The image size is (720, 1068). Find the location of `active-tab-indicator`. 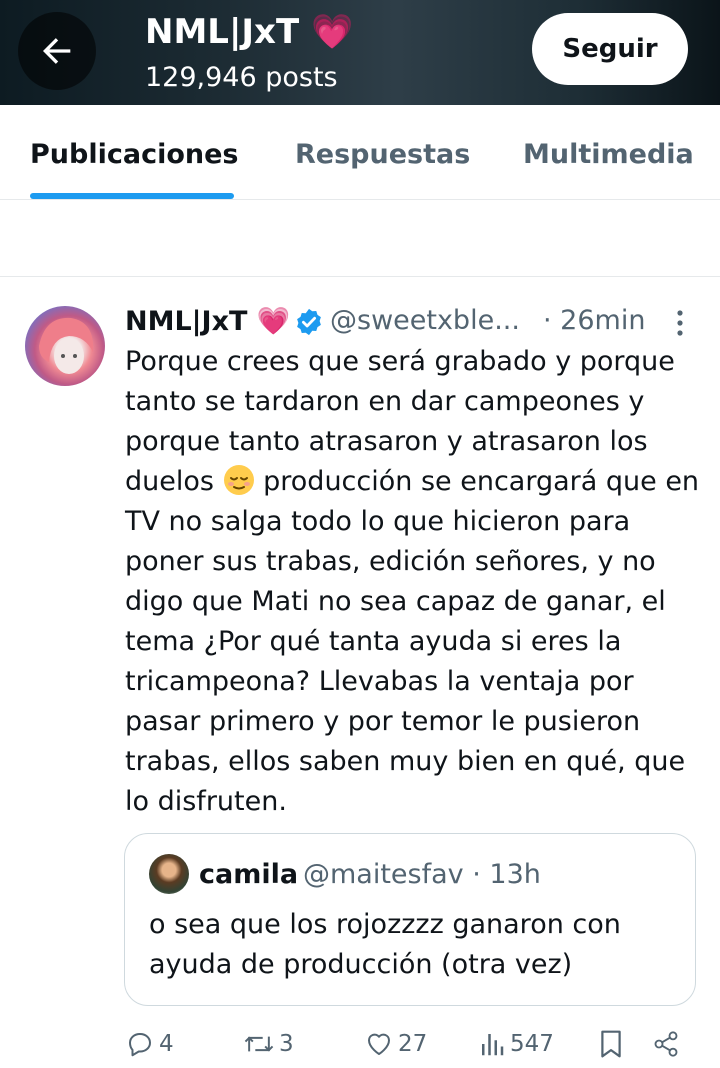

active-tab-indicator is located at coordinates (132, 196).